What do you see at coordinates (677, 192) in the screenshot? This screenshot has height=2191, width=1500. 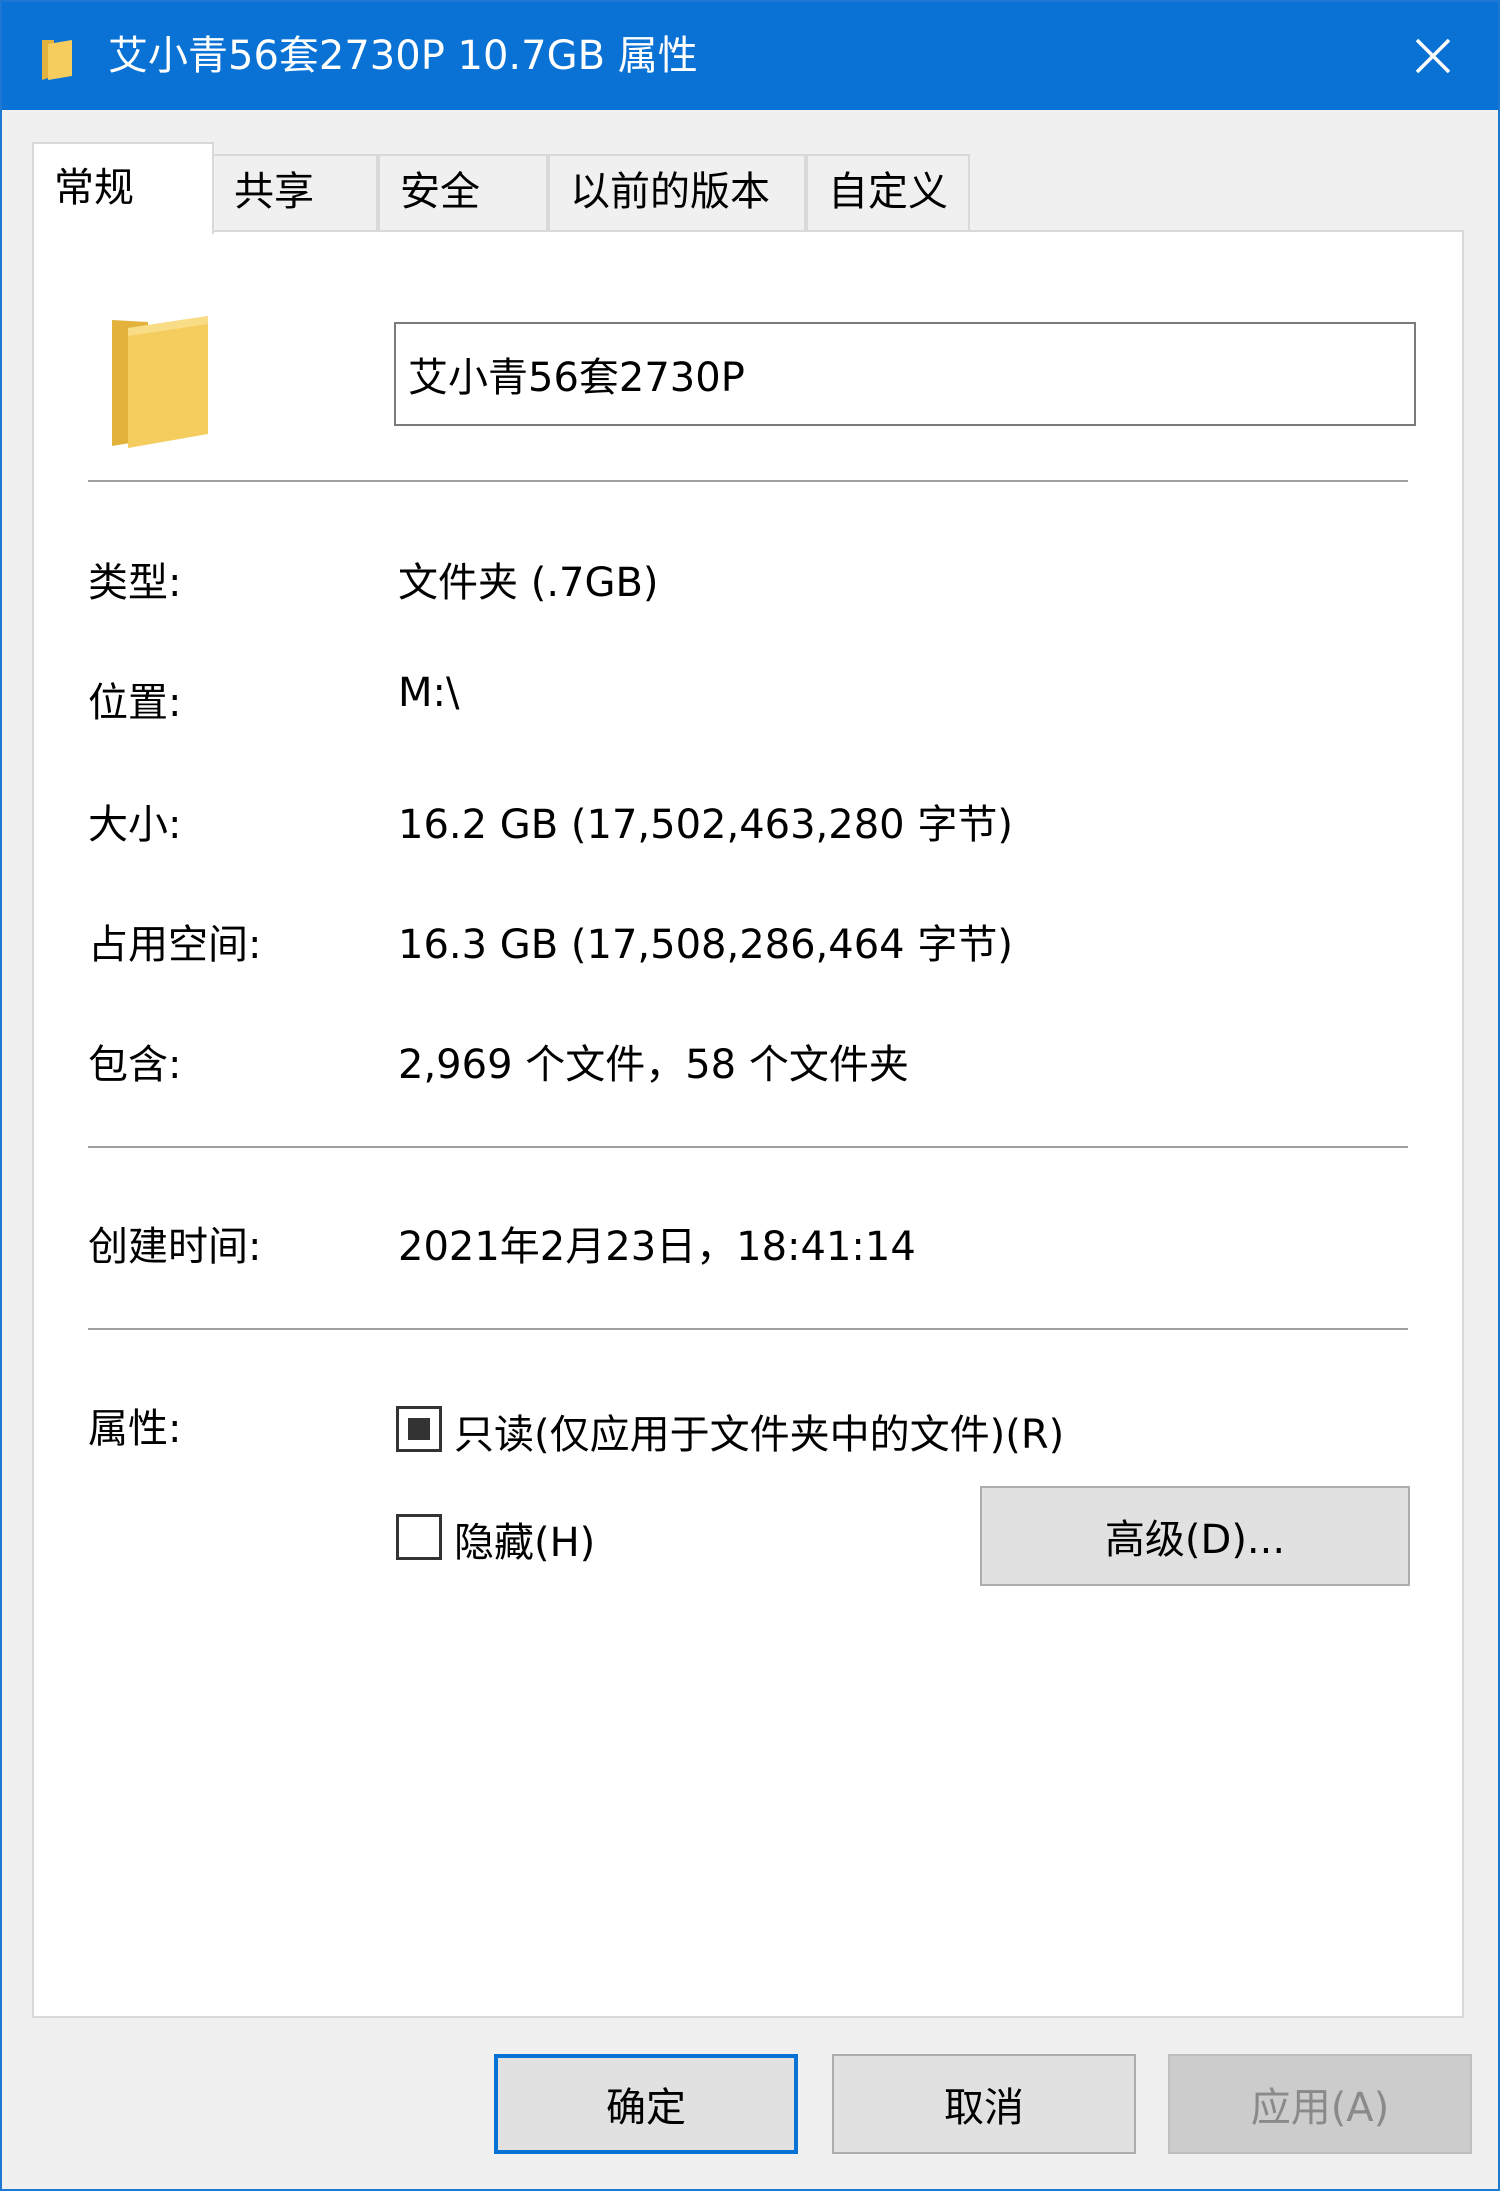 I see `tab-previous-versions: 以前的版本` at bounding box center [677, 192].